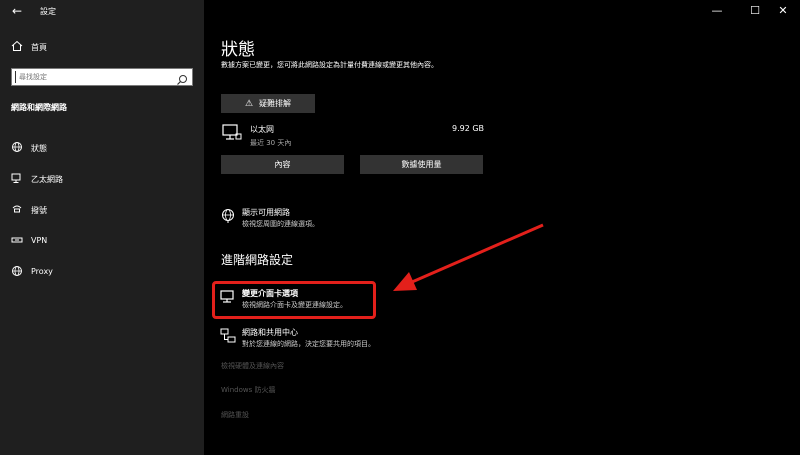  Describe the element at coordinates (257, 260) in the screenshot. I see `advanced-heading: 進階網路設定` at that location.